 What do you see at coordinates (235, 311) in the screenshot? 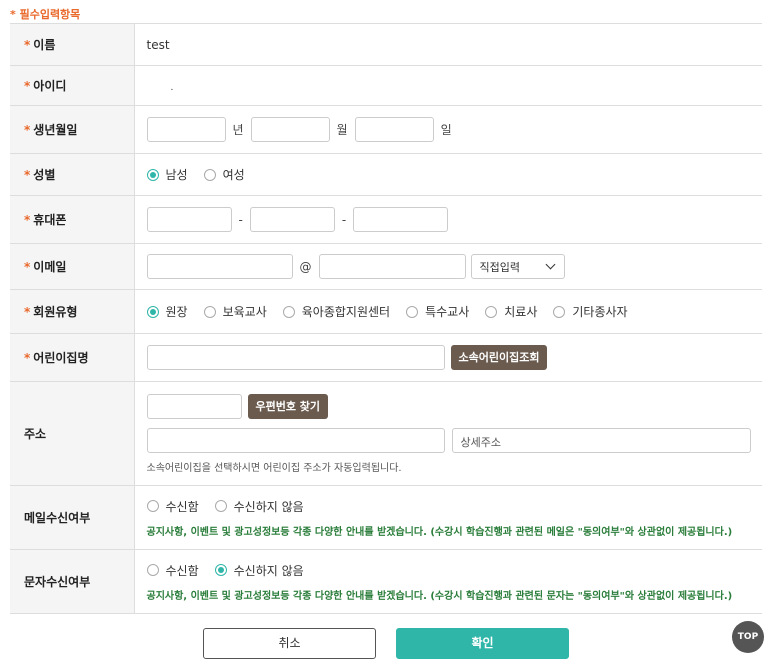
I see `type-teacher-radio: 보육교사` at bounding box center [235, 311].